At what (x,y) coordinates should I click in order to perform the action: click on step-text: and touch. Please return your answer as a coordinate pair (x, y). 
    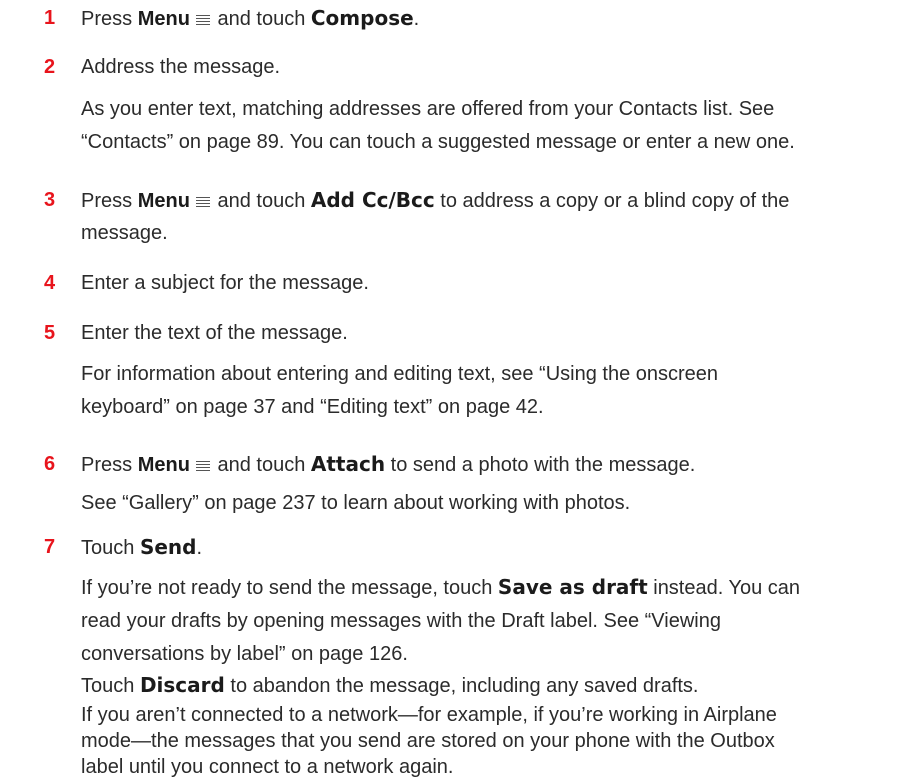
    Looking at the image, I should click on (261, 19).